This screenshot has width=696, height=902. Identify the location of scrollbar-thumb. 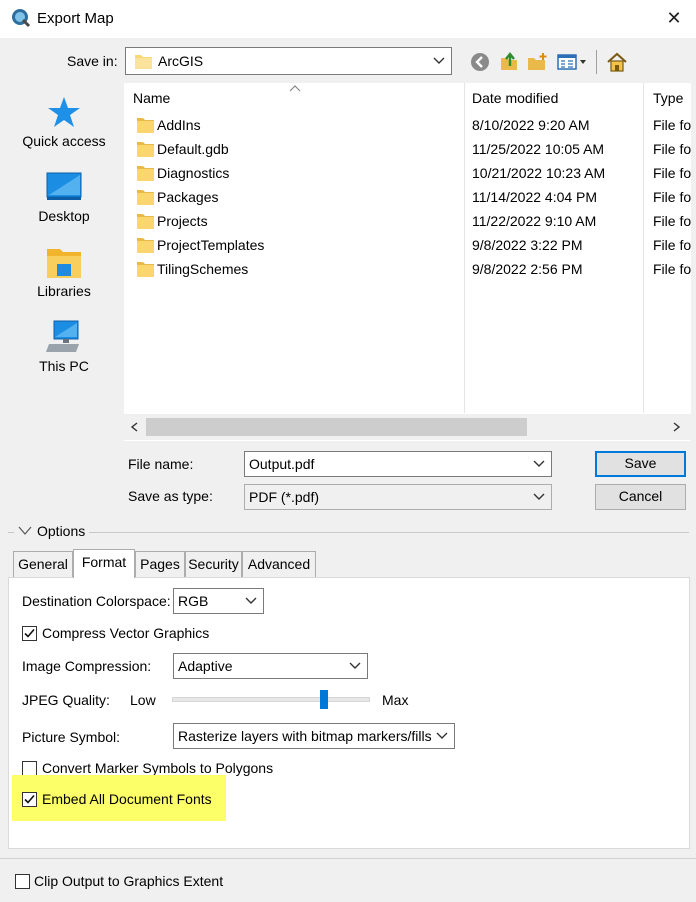
(336, 427).